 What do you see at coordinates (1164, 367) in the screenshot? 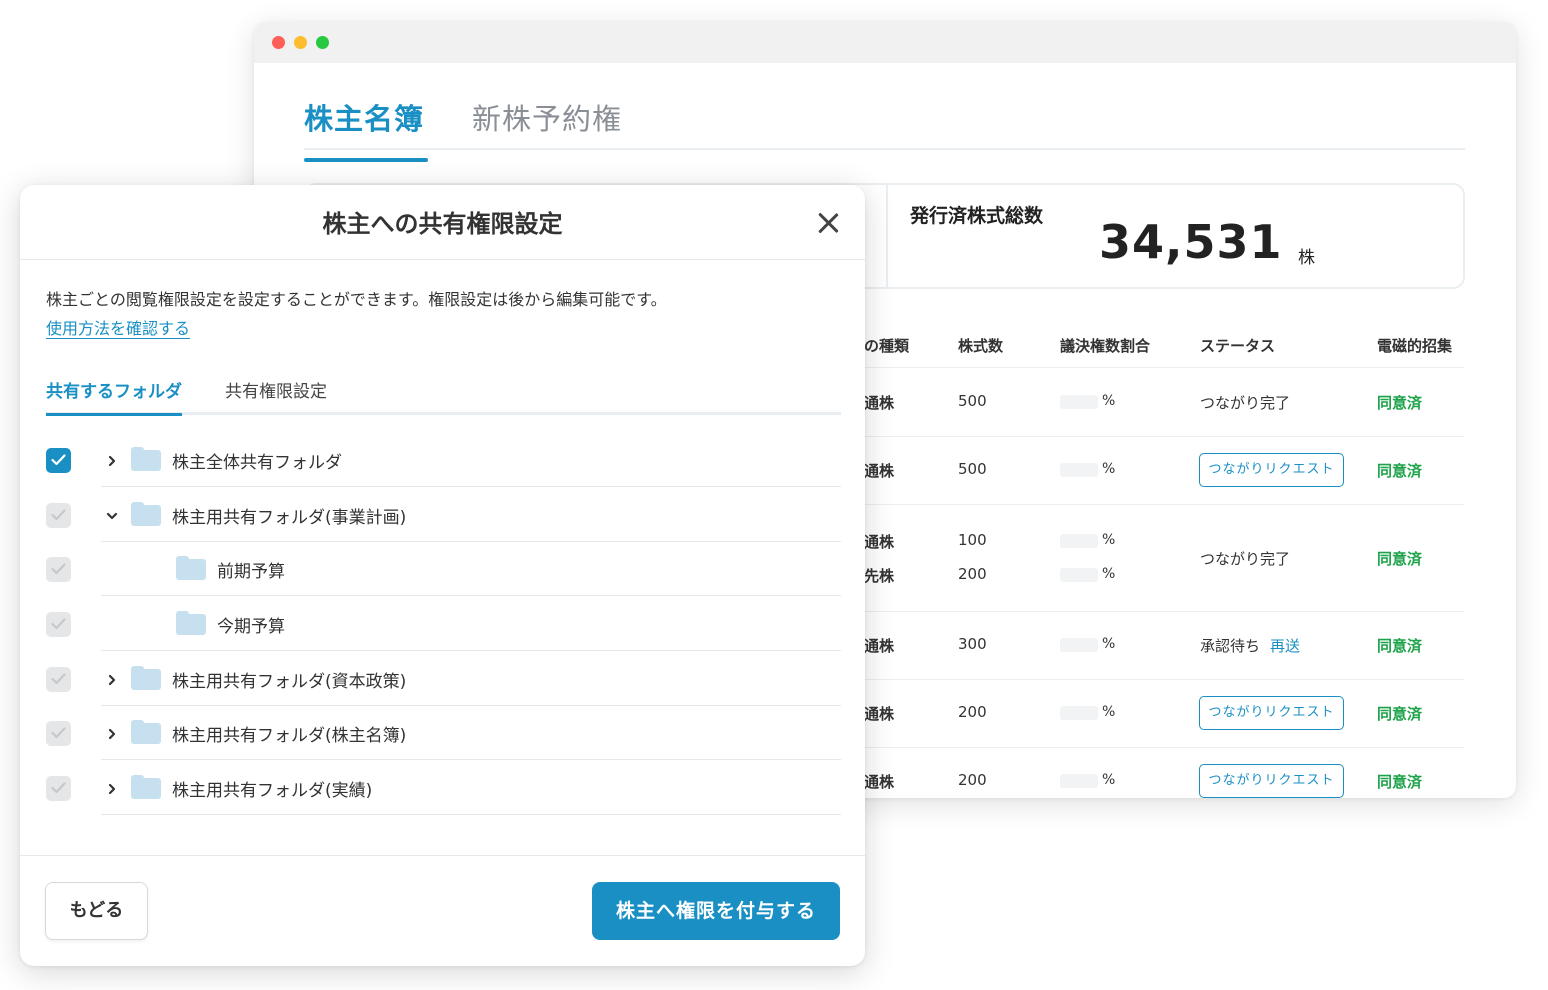
I see `header-divider` at bounding box center [1164, 367].